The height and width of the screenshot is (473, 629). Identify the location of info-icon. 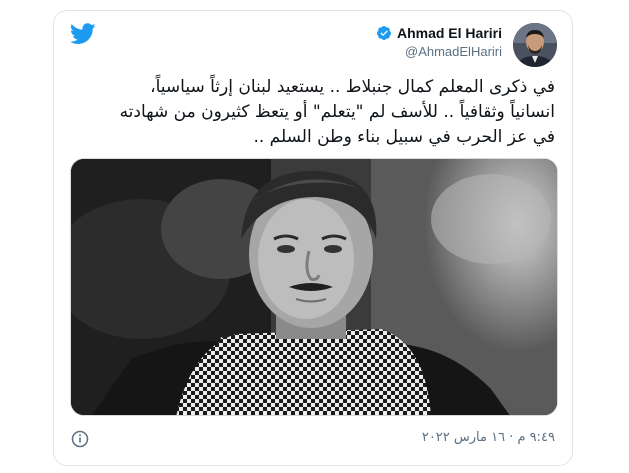
(80, 439).